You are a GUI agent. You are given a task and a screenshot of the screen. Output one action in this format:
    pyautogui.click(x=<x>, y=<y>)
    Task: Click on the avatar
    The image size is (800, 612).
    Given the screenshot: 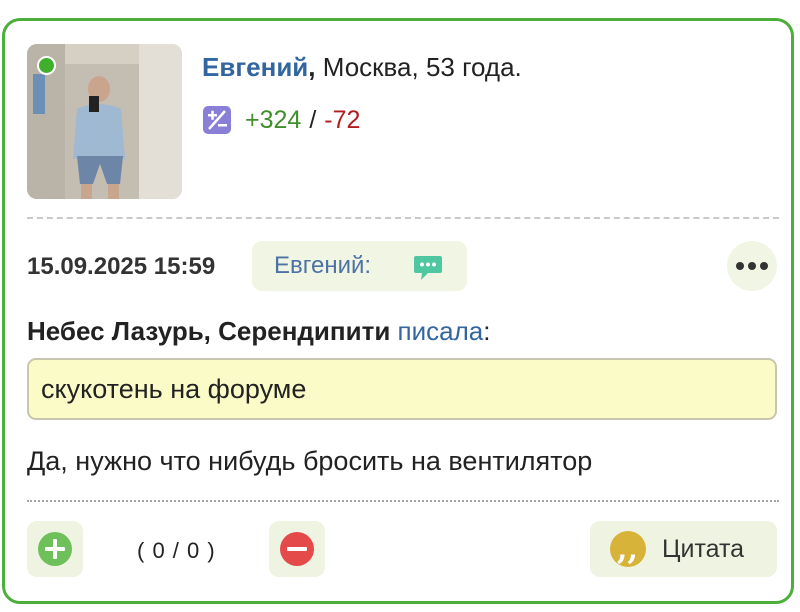 What is the action you would take?
    pyautogui.click(x=104, y=121)
    